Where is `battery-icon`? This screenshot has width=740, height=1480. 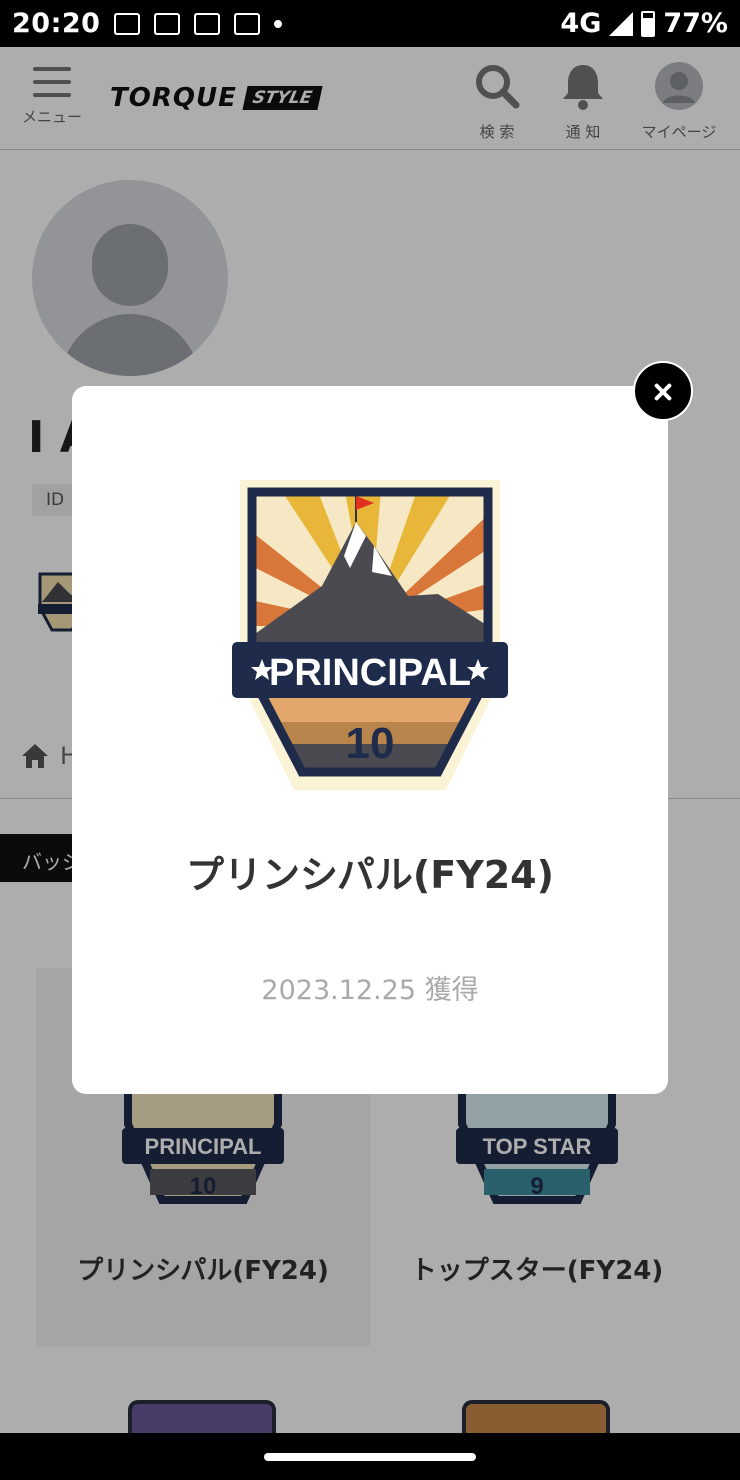
battery-icon is located at coordinates (648, 23).